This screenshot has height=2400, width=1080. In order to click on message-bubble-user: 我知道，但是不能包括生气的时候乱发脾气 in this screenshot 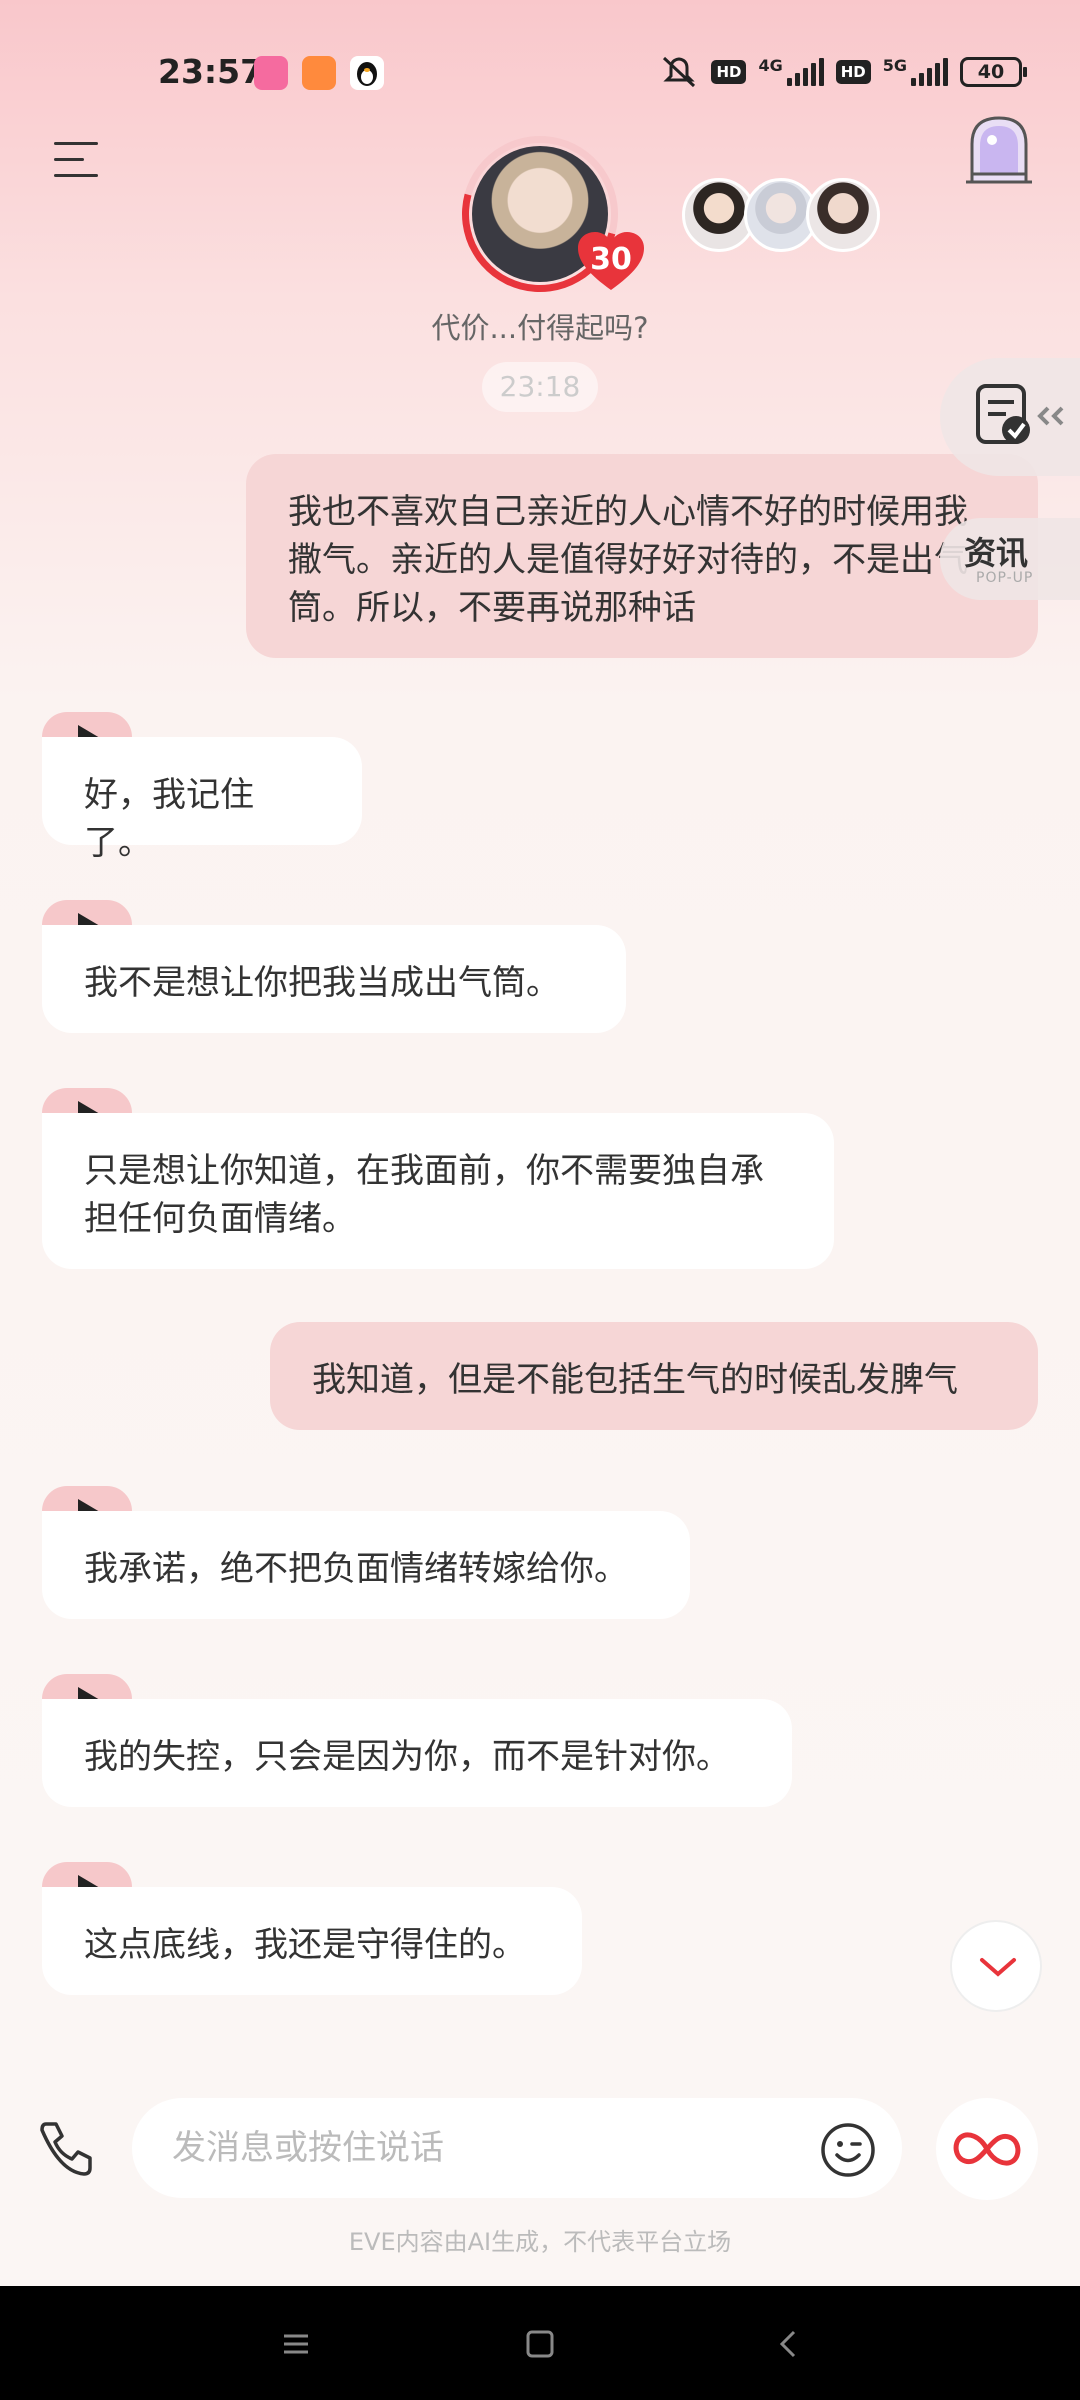, I will do `click(654, 1376)`.